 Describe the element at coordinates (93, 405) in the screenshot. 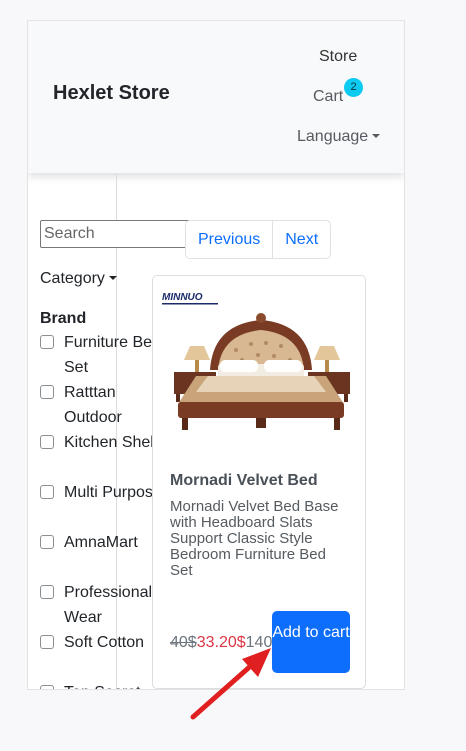

I see `brand-label: Ratttan Outdoor` at that location.